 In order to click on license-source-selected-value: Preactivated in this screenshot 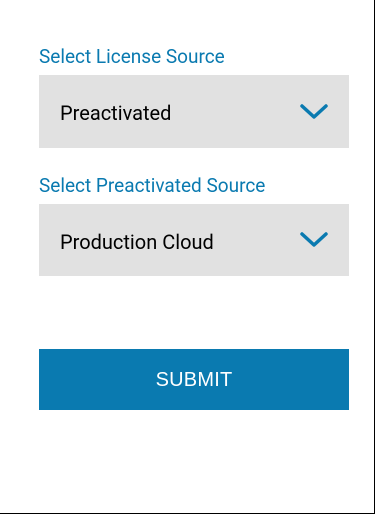, I will do `click(116, 113)`.